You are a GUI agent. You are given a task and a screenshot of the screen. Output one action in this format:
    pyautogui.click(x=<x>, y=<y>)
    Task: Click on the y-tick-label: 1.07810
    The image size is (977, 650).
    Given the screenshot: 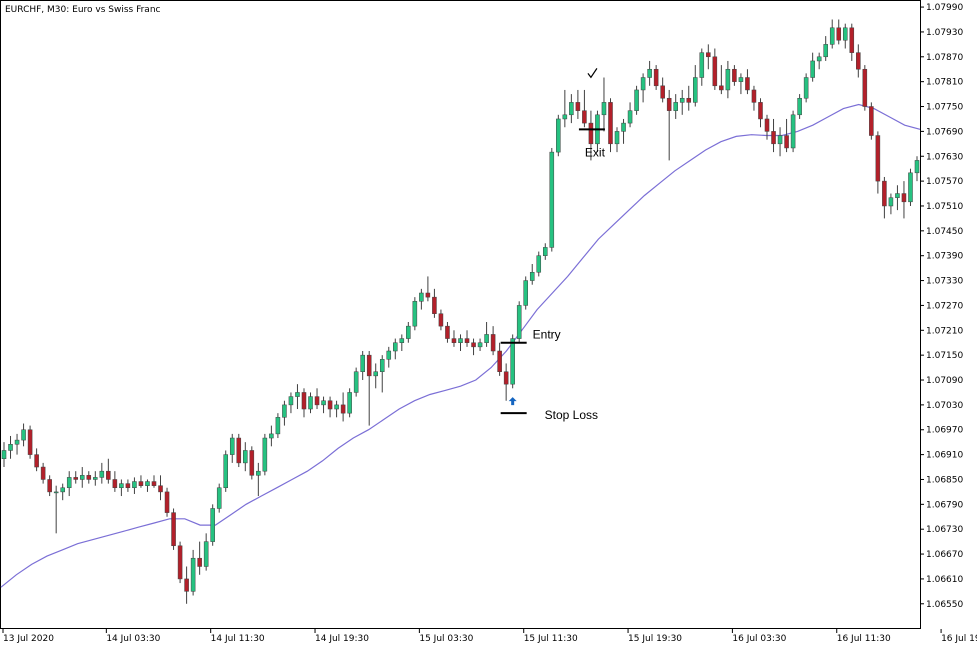 What is the action you would take?
    pyautogui.click(x=944, y=83)
    